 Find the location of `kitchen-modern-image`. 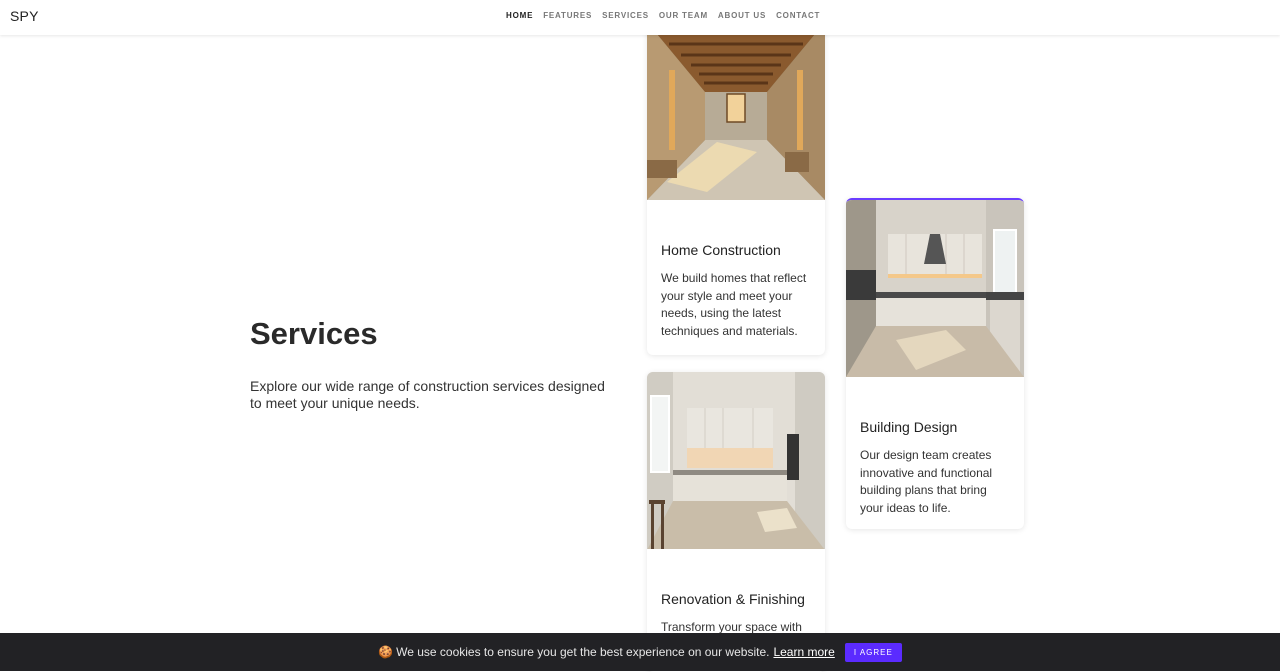

kitchen-modern-image is located at coordinates (935, 288).